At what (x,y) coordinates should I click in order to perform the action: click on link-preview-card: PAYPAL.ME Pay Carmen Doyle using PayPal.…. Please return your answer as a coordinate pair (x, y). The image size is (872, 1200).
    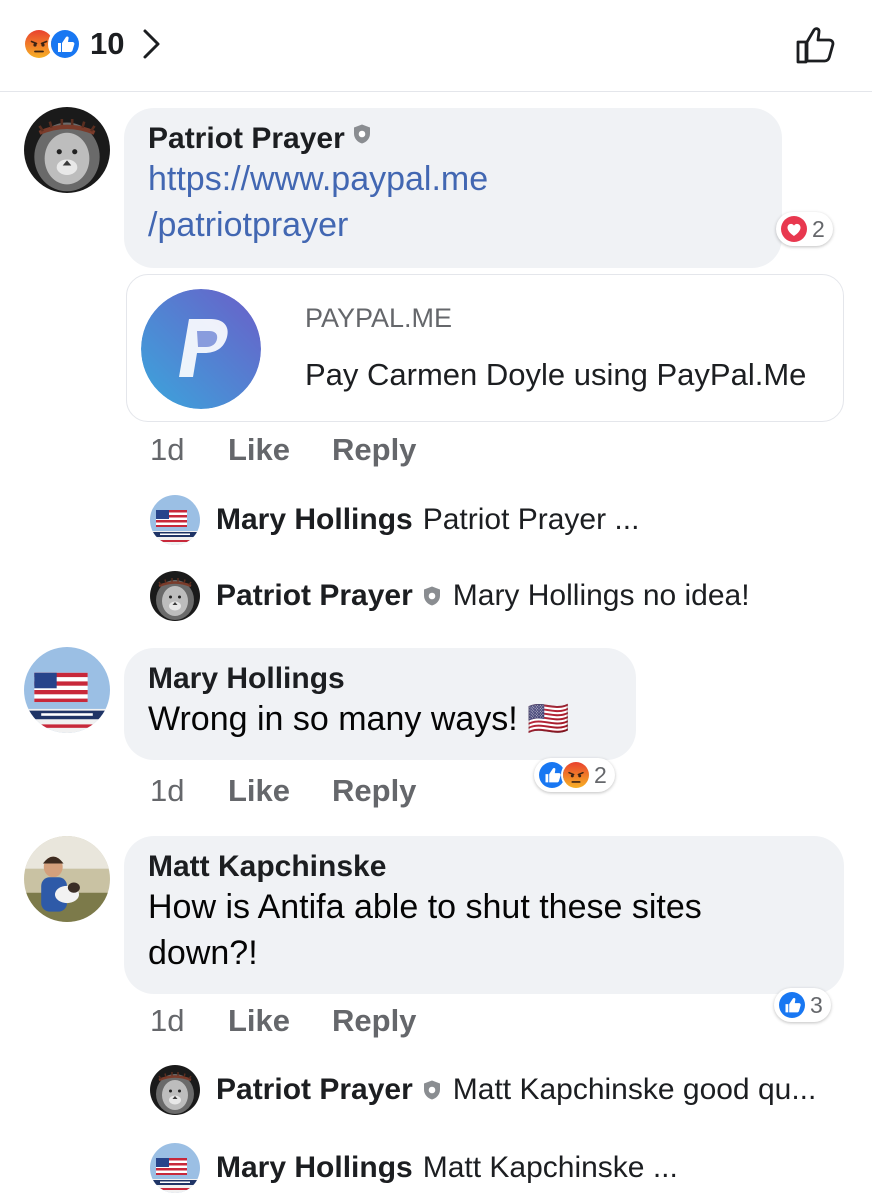
    Looking at the image, I should click on (485, 348).